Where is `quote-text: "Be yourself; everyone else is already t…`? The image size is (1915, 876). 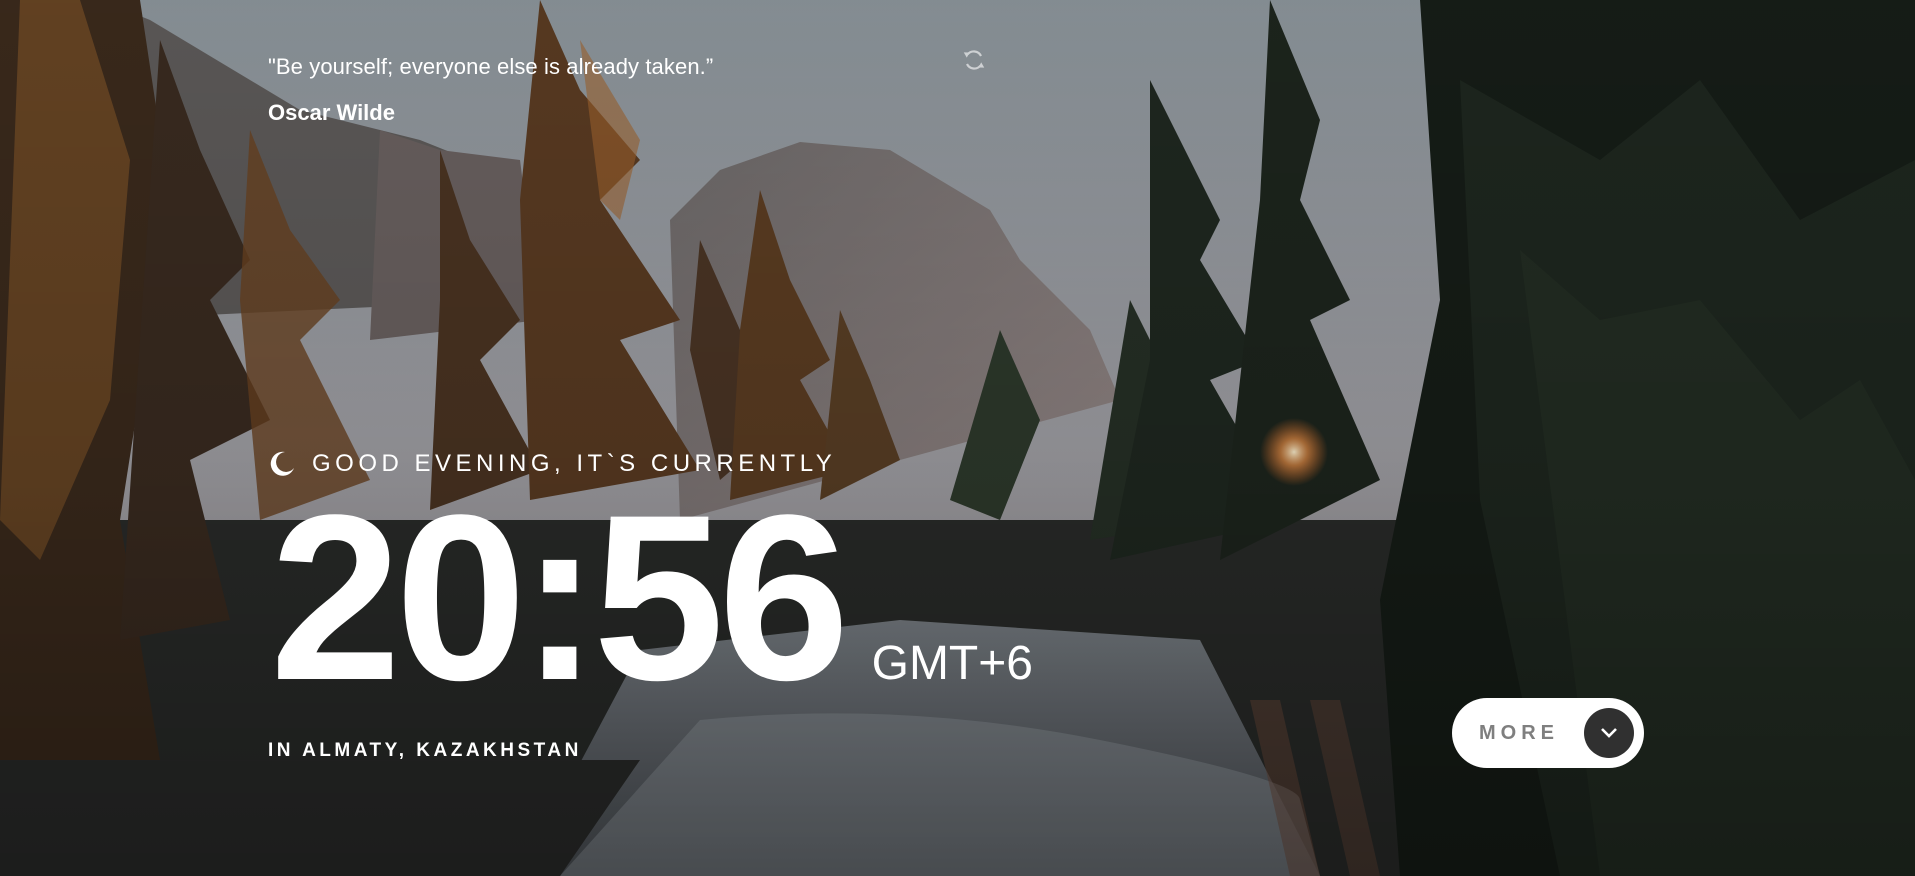
quote-text: "Be yourself; everyone else is already t… is located at coordinates (491, 66).